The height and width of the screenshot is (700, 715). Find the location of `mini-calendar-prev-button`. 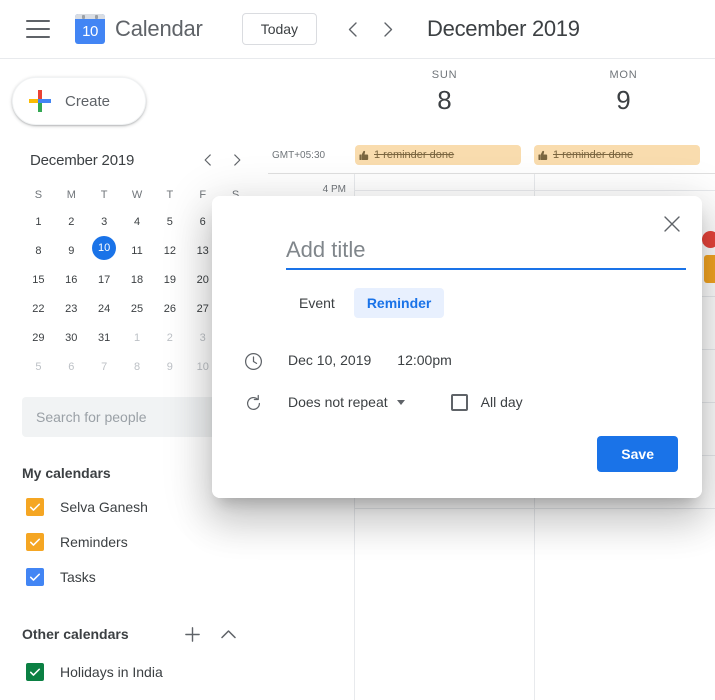

mini-calendar-prev-button is located at coordinates (207, 160).